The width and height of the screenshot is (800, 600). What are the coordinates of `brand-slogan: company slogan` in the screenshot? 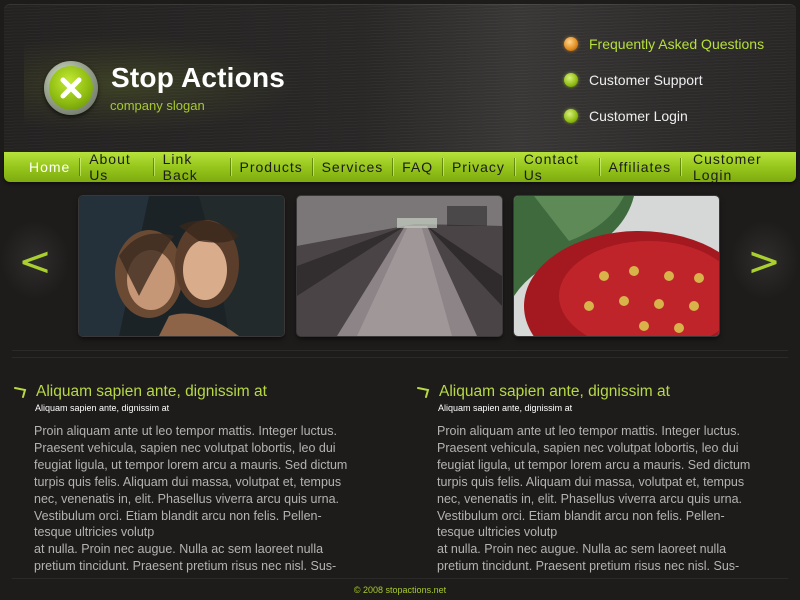 It's located at (157, 105).